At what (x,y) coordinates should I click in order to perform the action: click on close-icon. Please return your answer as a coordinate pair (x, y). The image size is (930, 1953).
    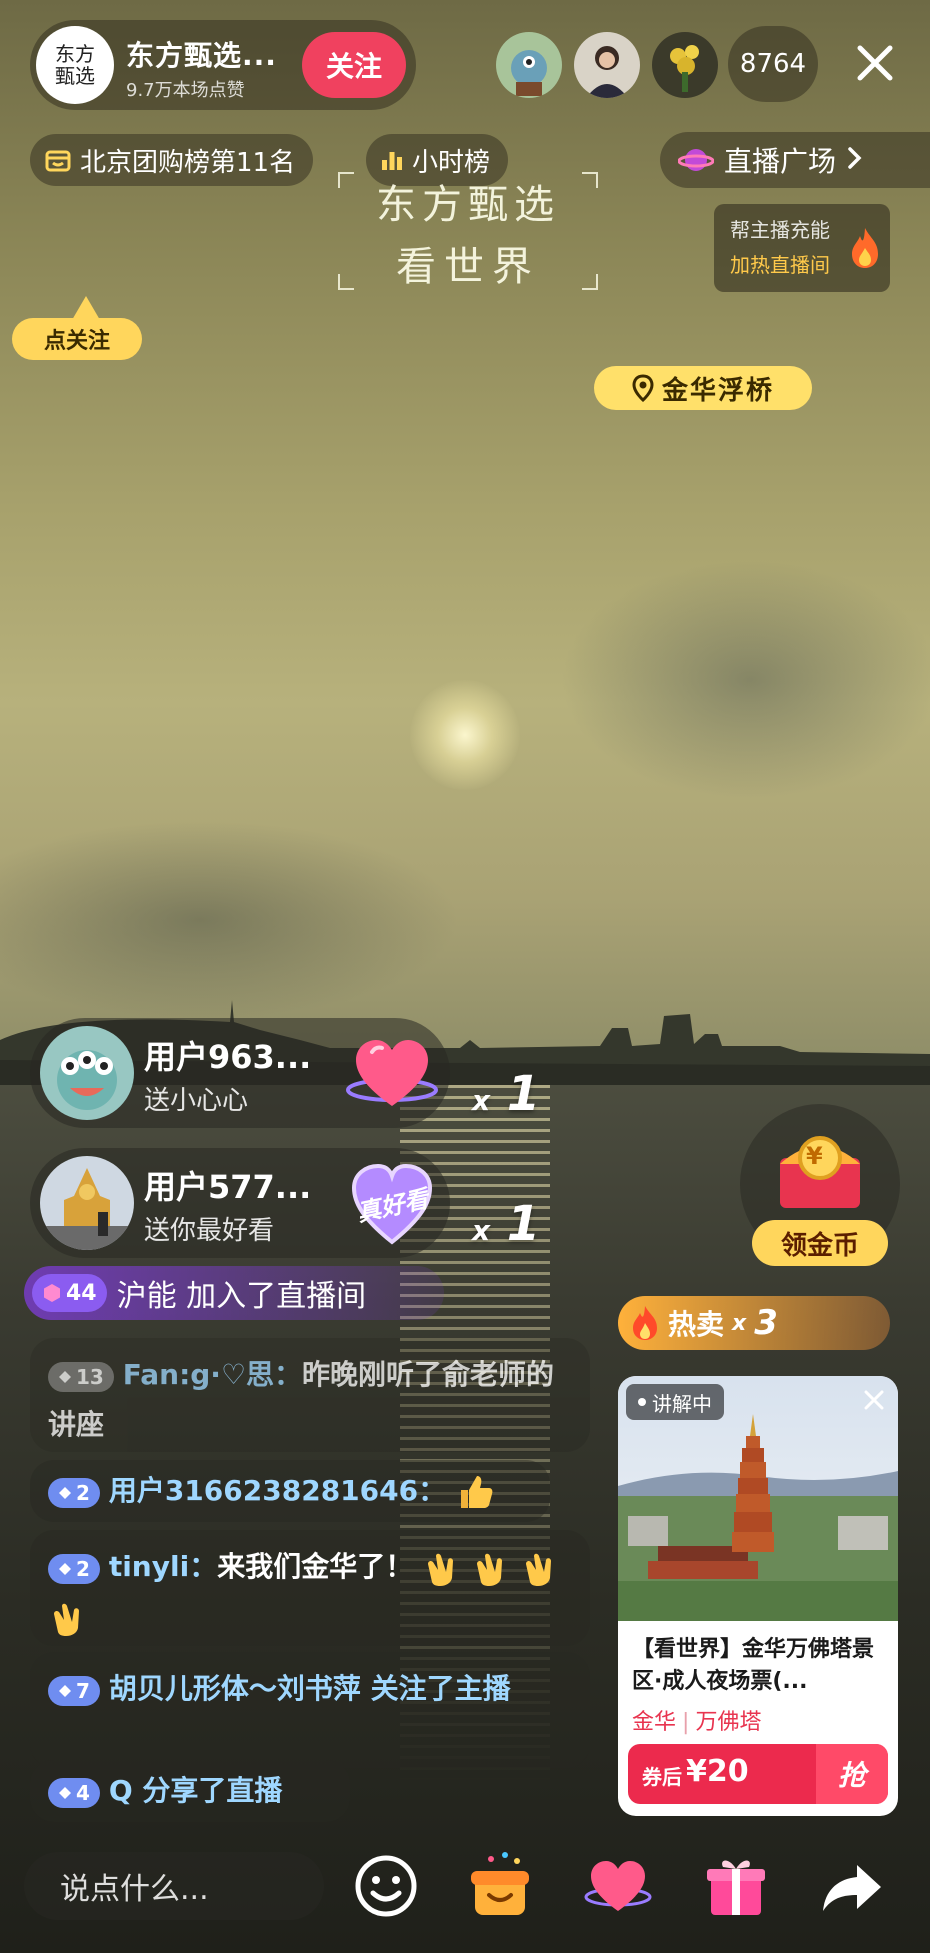
    Looking at the image, I should click on (875, 63).